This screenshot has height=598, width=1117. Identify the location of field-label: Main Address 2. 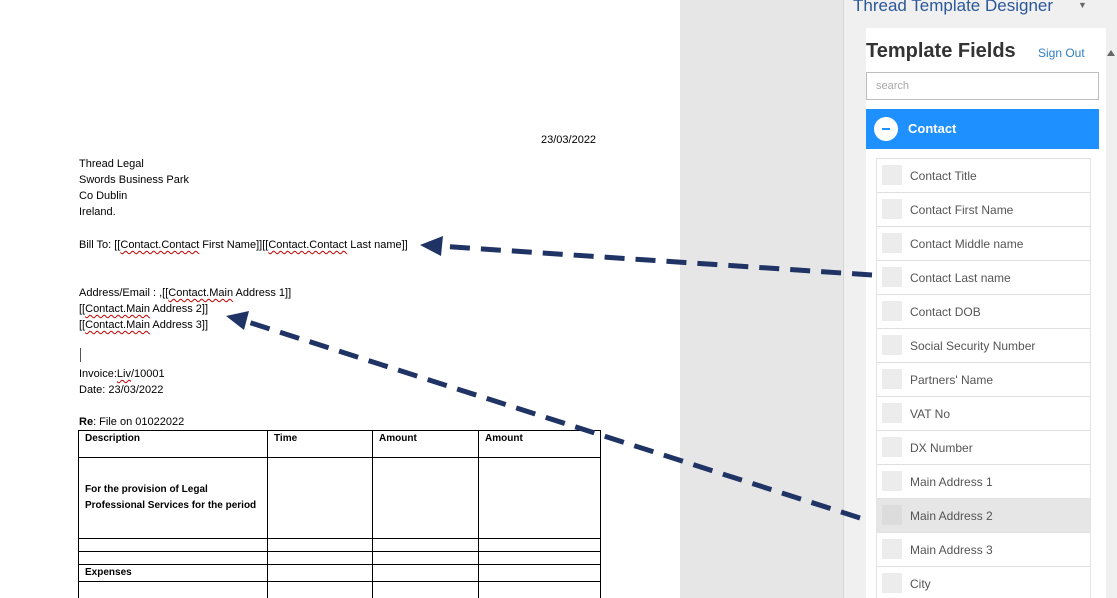
(951, 516).